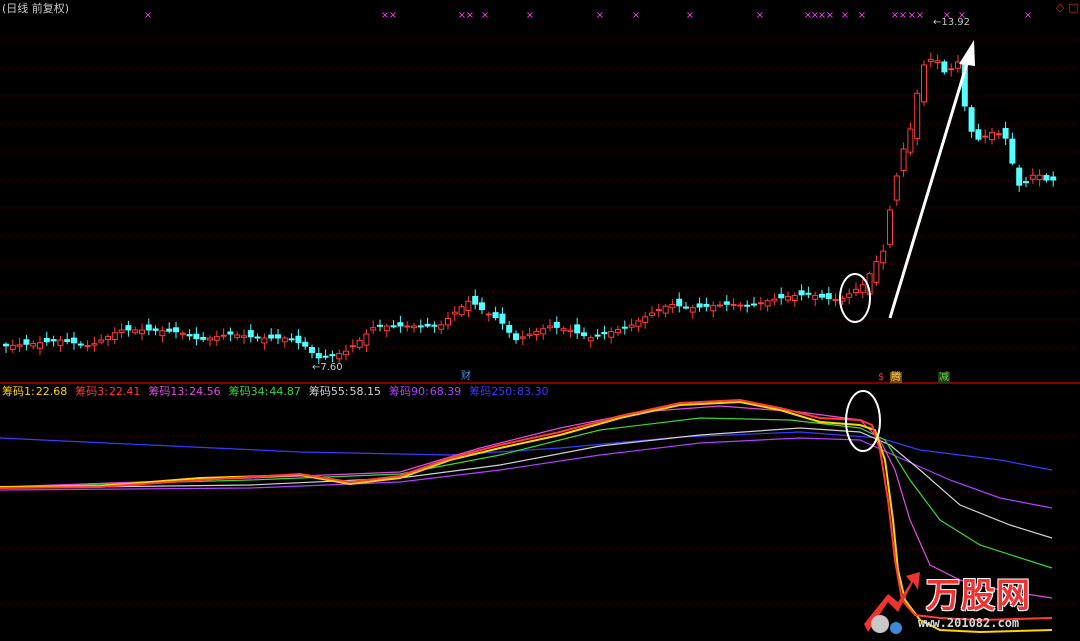 Image resolution: width=1080 pixels, height=641 pixels. What do you see at coordinates (1060, 7) in the screenshot?
I see `diamond-icon: ◇` at bounding box center [1060, 7].